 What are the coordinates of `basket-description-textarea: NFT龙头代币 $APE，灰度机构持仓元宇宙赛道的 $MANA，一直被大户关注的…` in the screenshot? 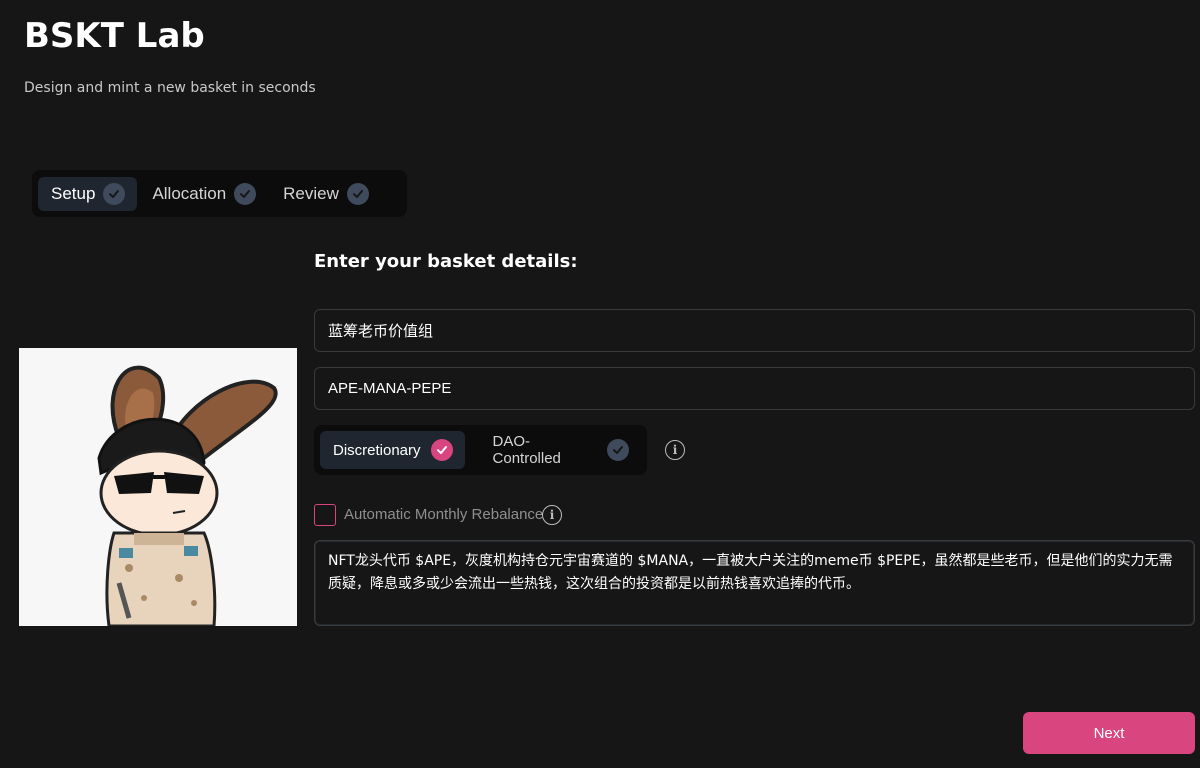 It's located at (754, 583).